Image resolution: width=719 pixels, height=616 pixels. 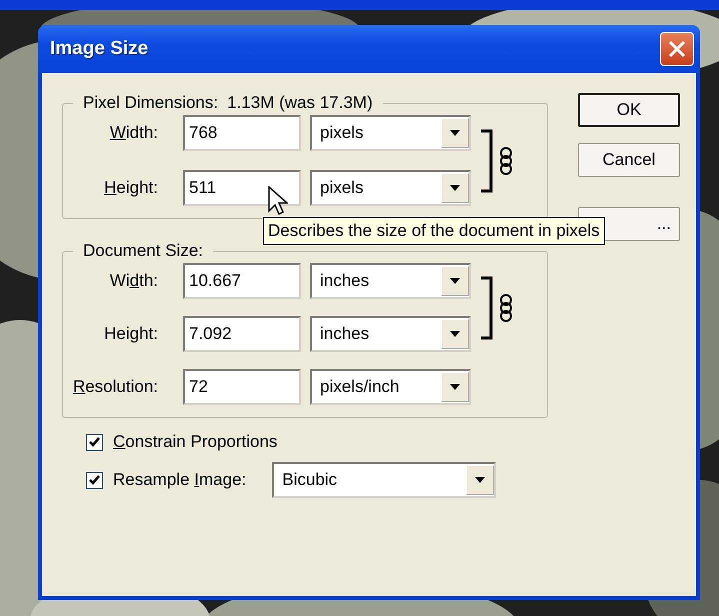 I want to click on unit-dropdown: pixels/inch, so click(x=390, y=387).